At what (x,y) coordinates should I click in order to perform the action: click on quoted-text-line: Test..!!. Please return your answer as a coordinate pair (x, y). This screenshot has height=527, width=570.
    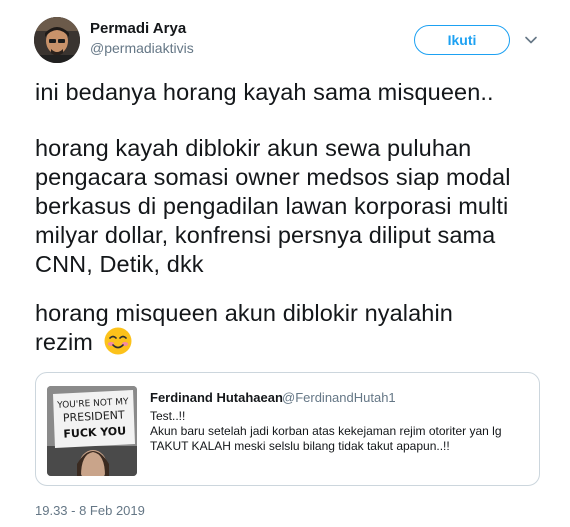
    Looking at the image, I should click on (168, 416).